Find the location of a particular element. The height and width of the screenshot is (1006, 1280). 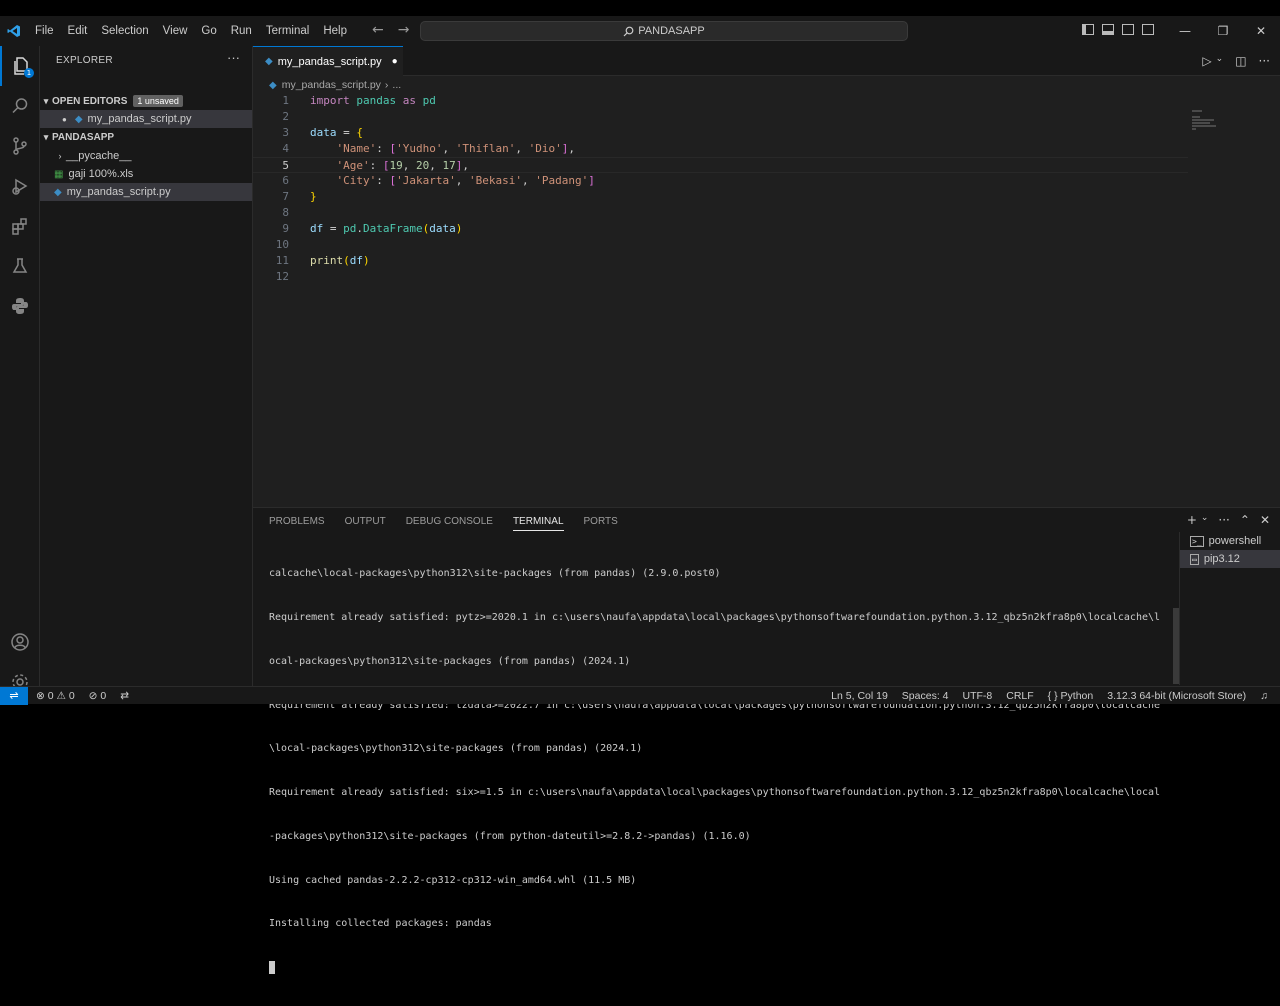

code-line: 9 df = pd.DataFrame(data) is located at coordinates (372, 228).